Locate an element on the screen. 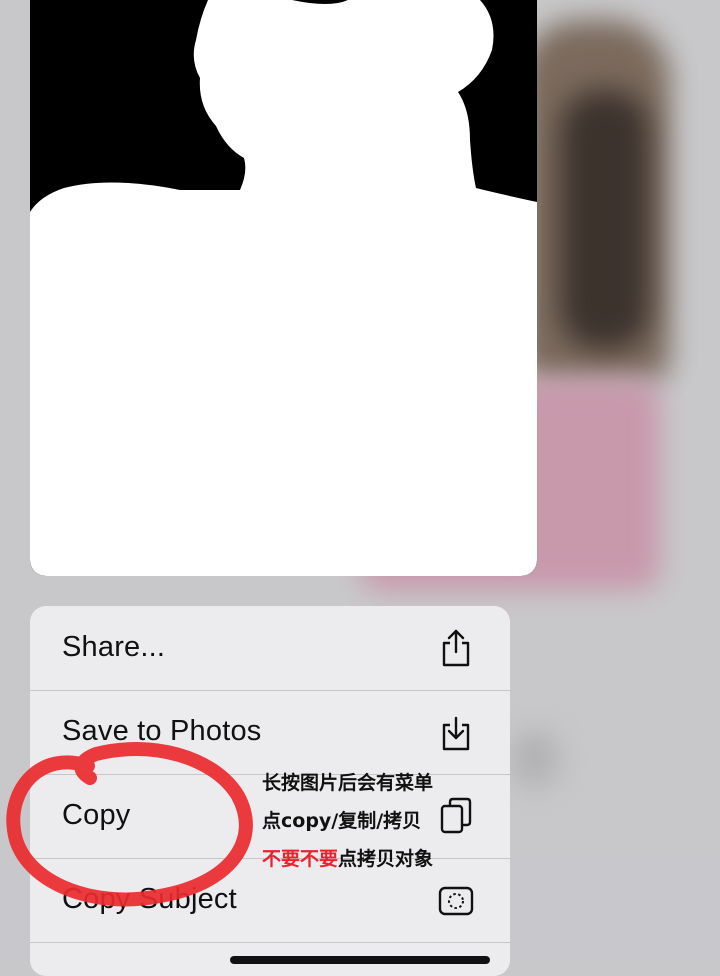 The width and height of the screenshot is (720, 976). annotation-line-3-rest: 点拷贝对象 is located at coordinates (386, 859).